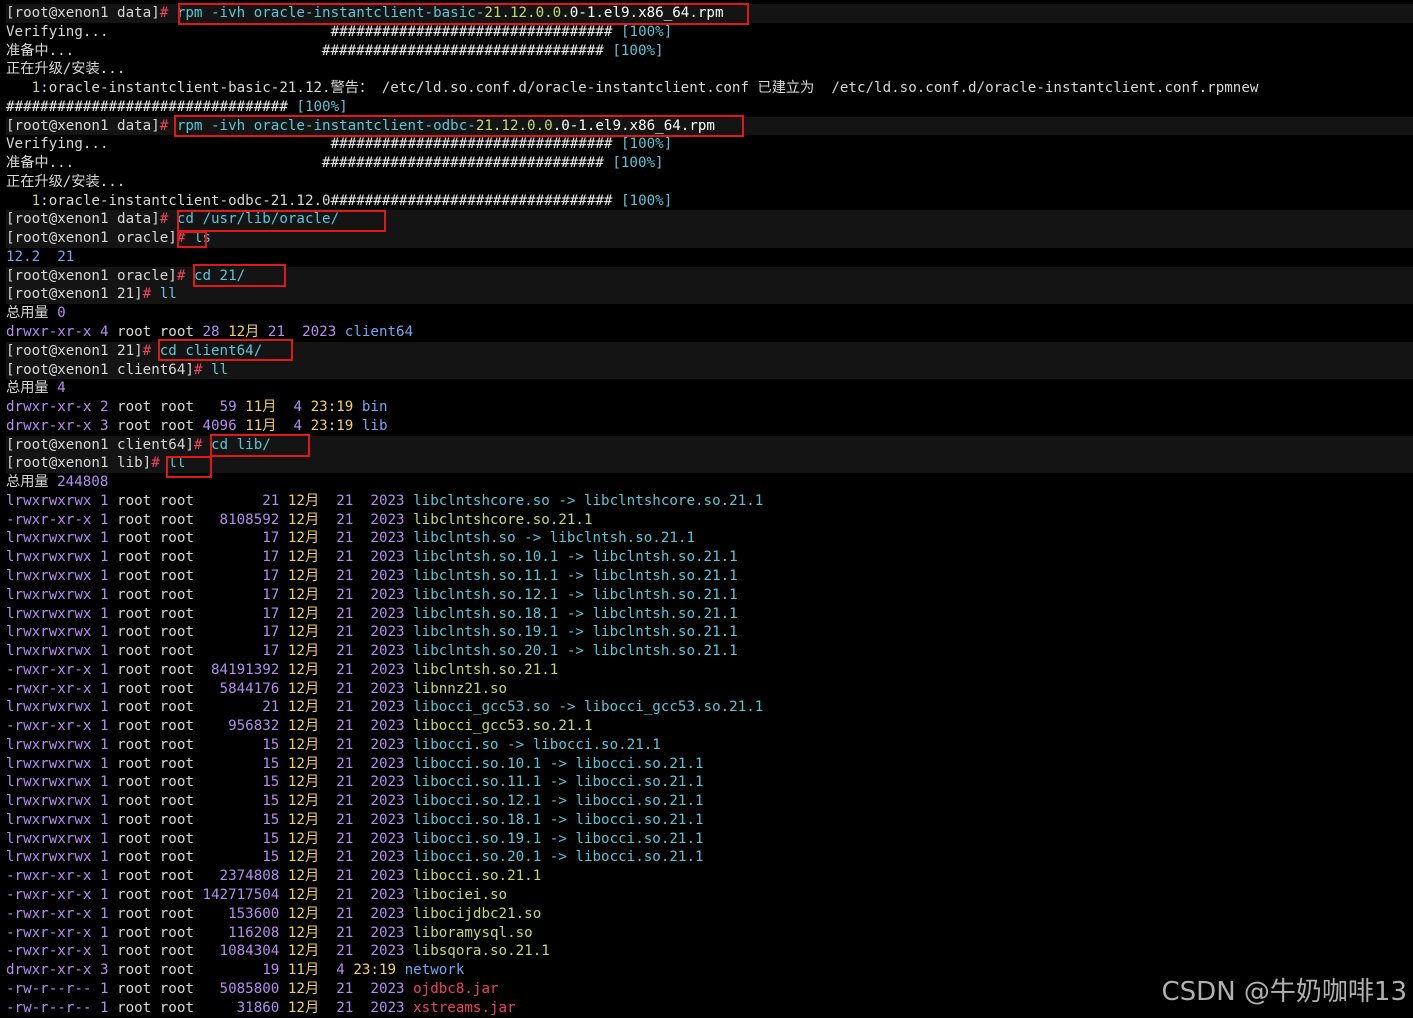  I want to click on terminal-output-line: 总用量 0, so click(709, 313).